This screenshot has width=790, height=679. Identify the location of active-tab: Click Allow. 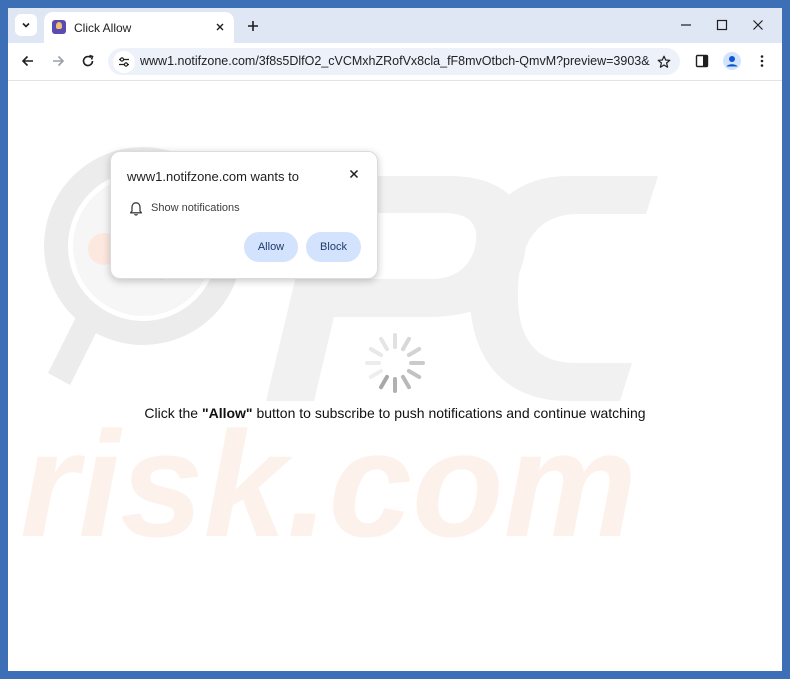
(139, 27).